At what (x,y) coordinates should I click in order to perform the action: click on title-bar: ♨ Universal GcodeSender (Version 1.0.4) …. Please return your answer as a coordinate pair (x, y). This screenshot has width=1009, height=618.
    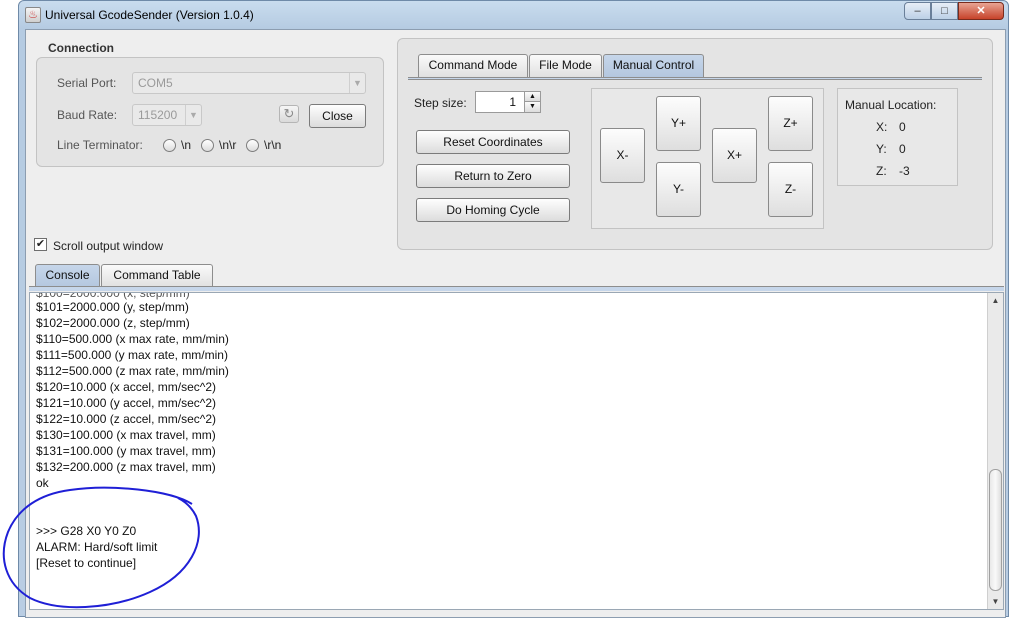
    Looking at the image, I should click on (513, 15).